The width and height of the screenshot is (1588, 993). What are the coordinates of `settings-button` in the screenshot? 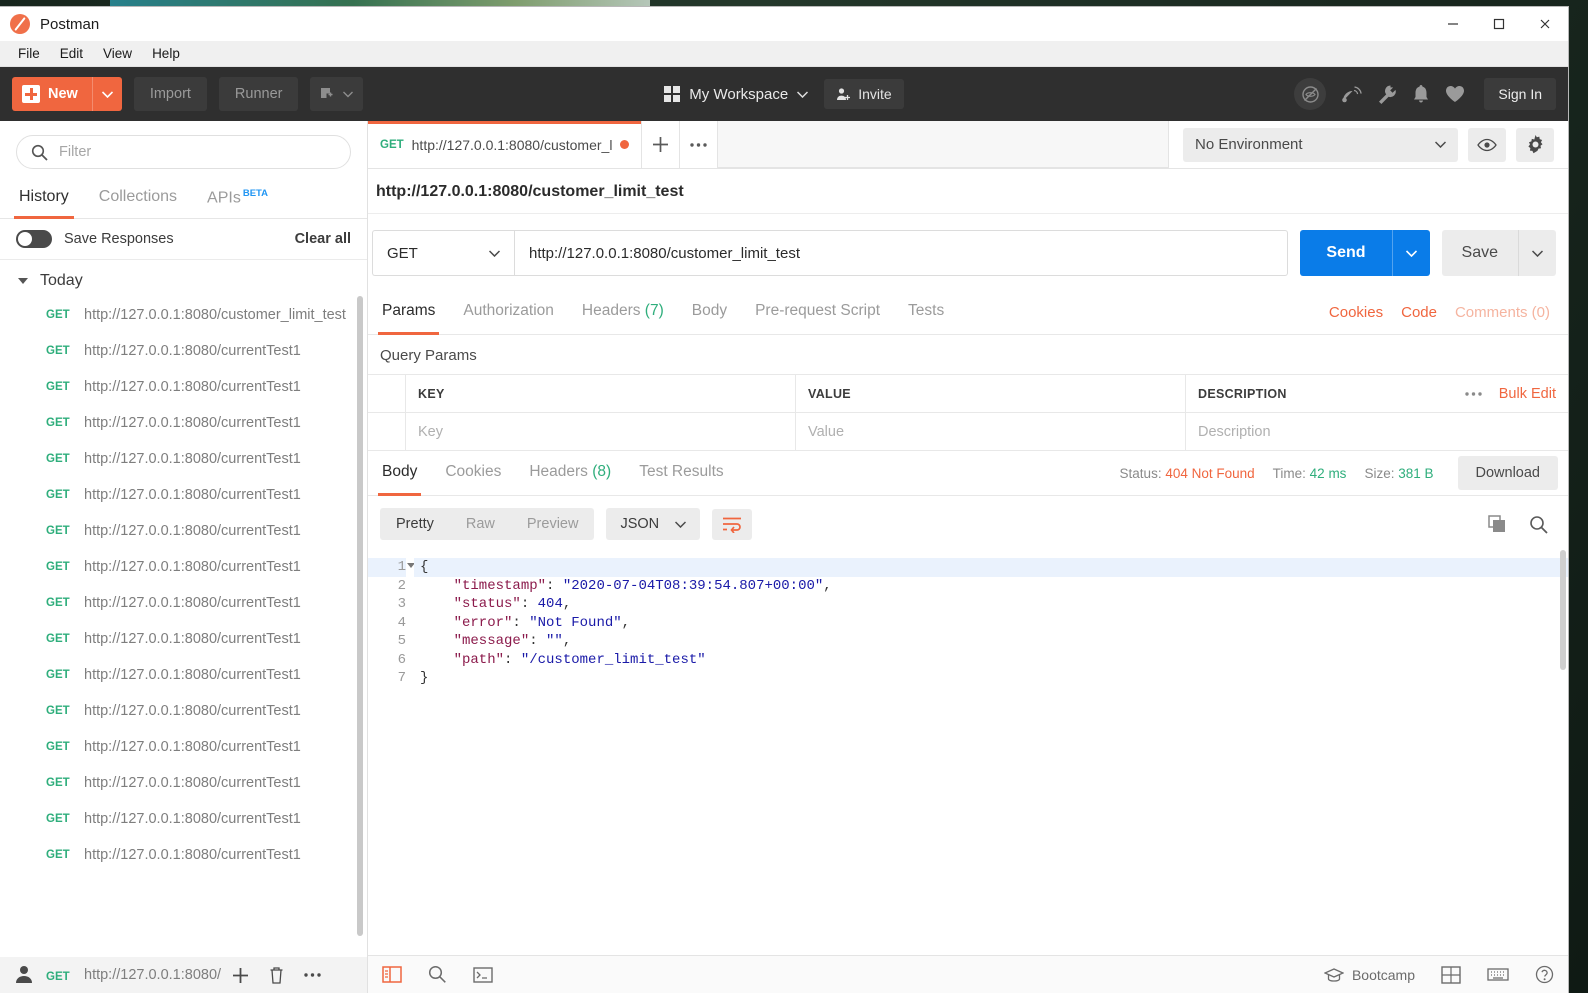 It's located at (1535, 144).